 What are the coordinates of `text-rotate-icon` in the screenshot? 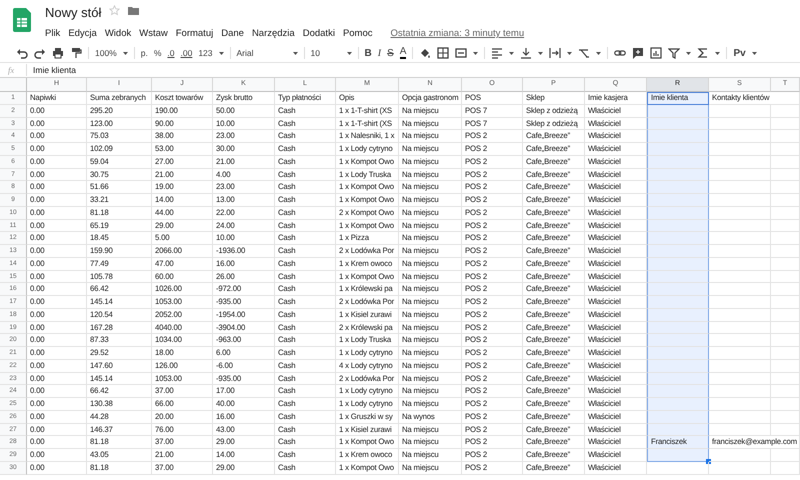 It's located at (584, 53).